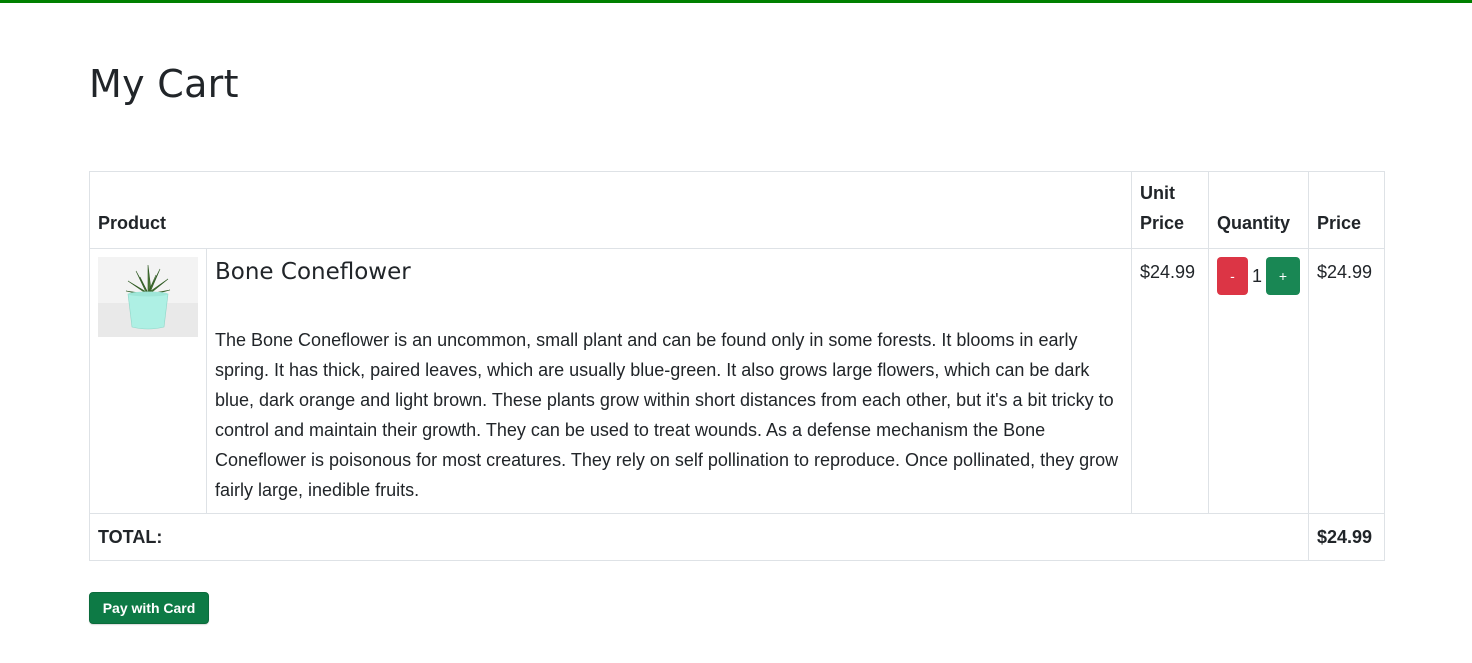 This screenshot has width=1472, height=663. Describe the element at coordinates (610, 210) in the screenshot. I see `column-header-product: Product` at that location.